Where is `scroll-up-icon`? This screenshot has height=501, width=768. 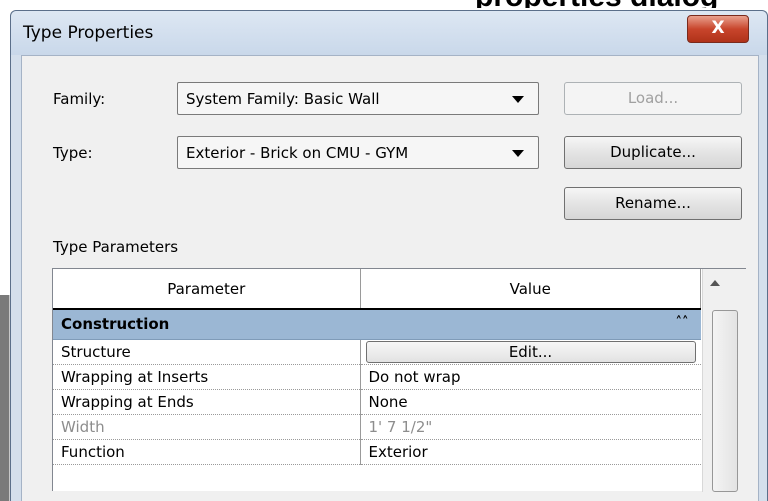 scroll-up-icon is located at coordinates (715, 283).